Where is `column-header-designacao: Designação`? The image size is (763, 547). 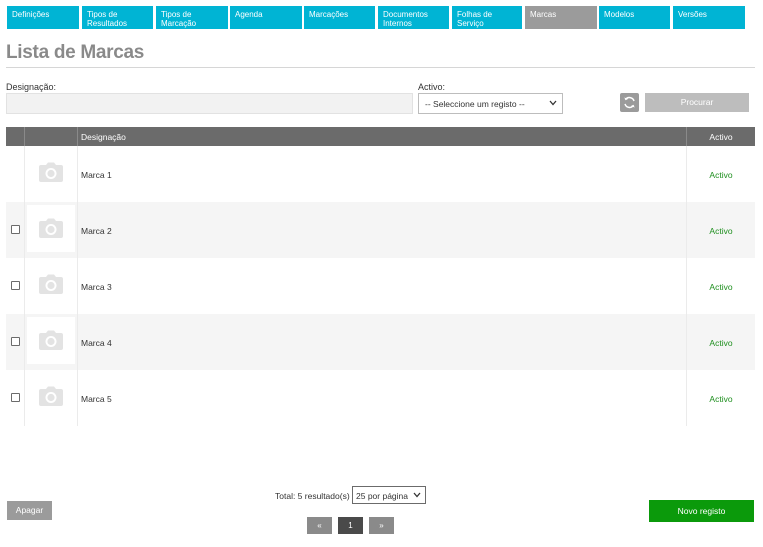 column-header-designacao: Designação is located at coordinates (103, 137).